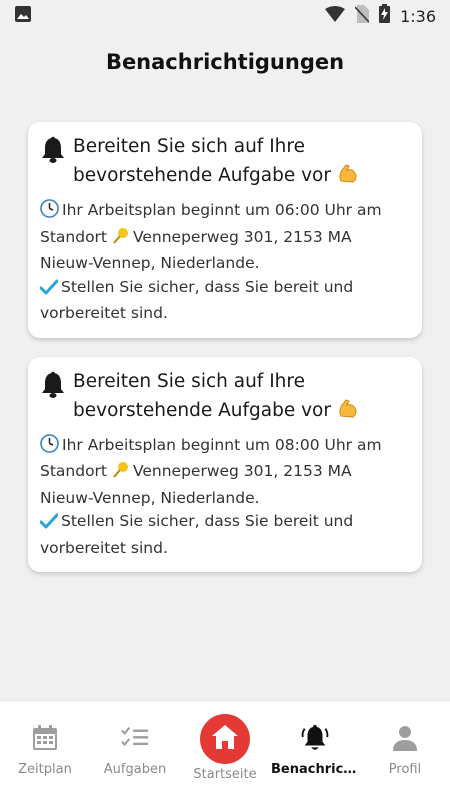  I want to click on checklist-icon, so click(135, 738).